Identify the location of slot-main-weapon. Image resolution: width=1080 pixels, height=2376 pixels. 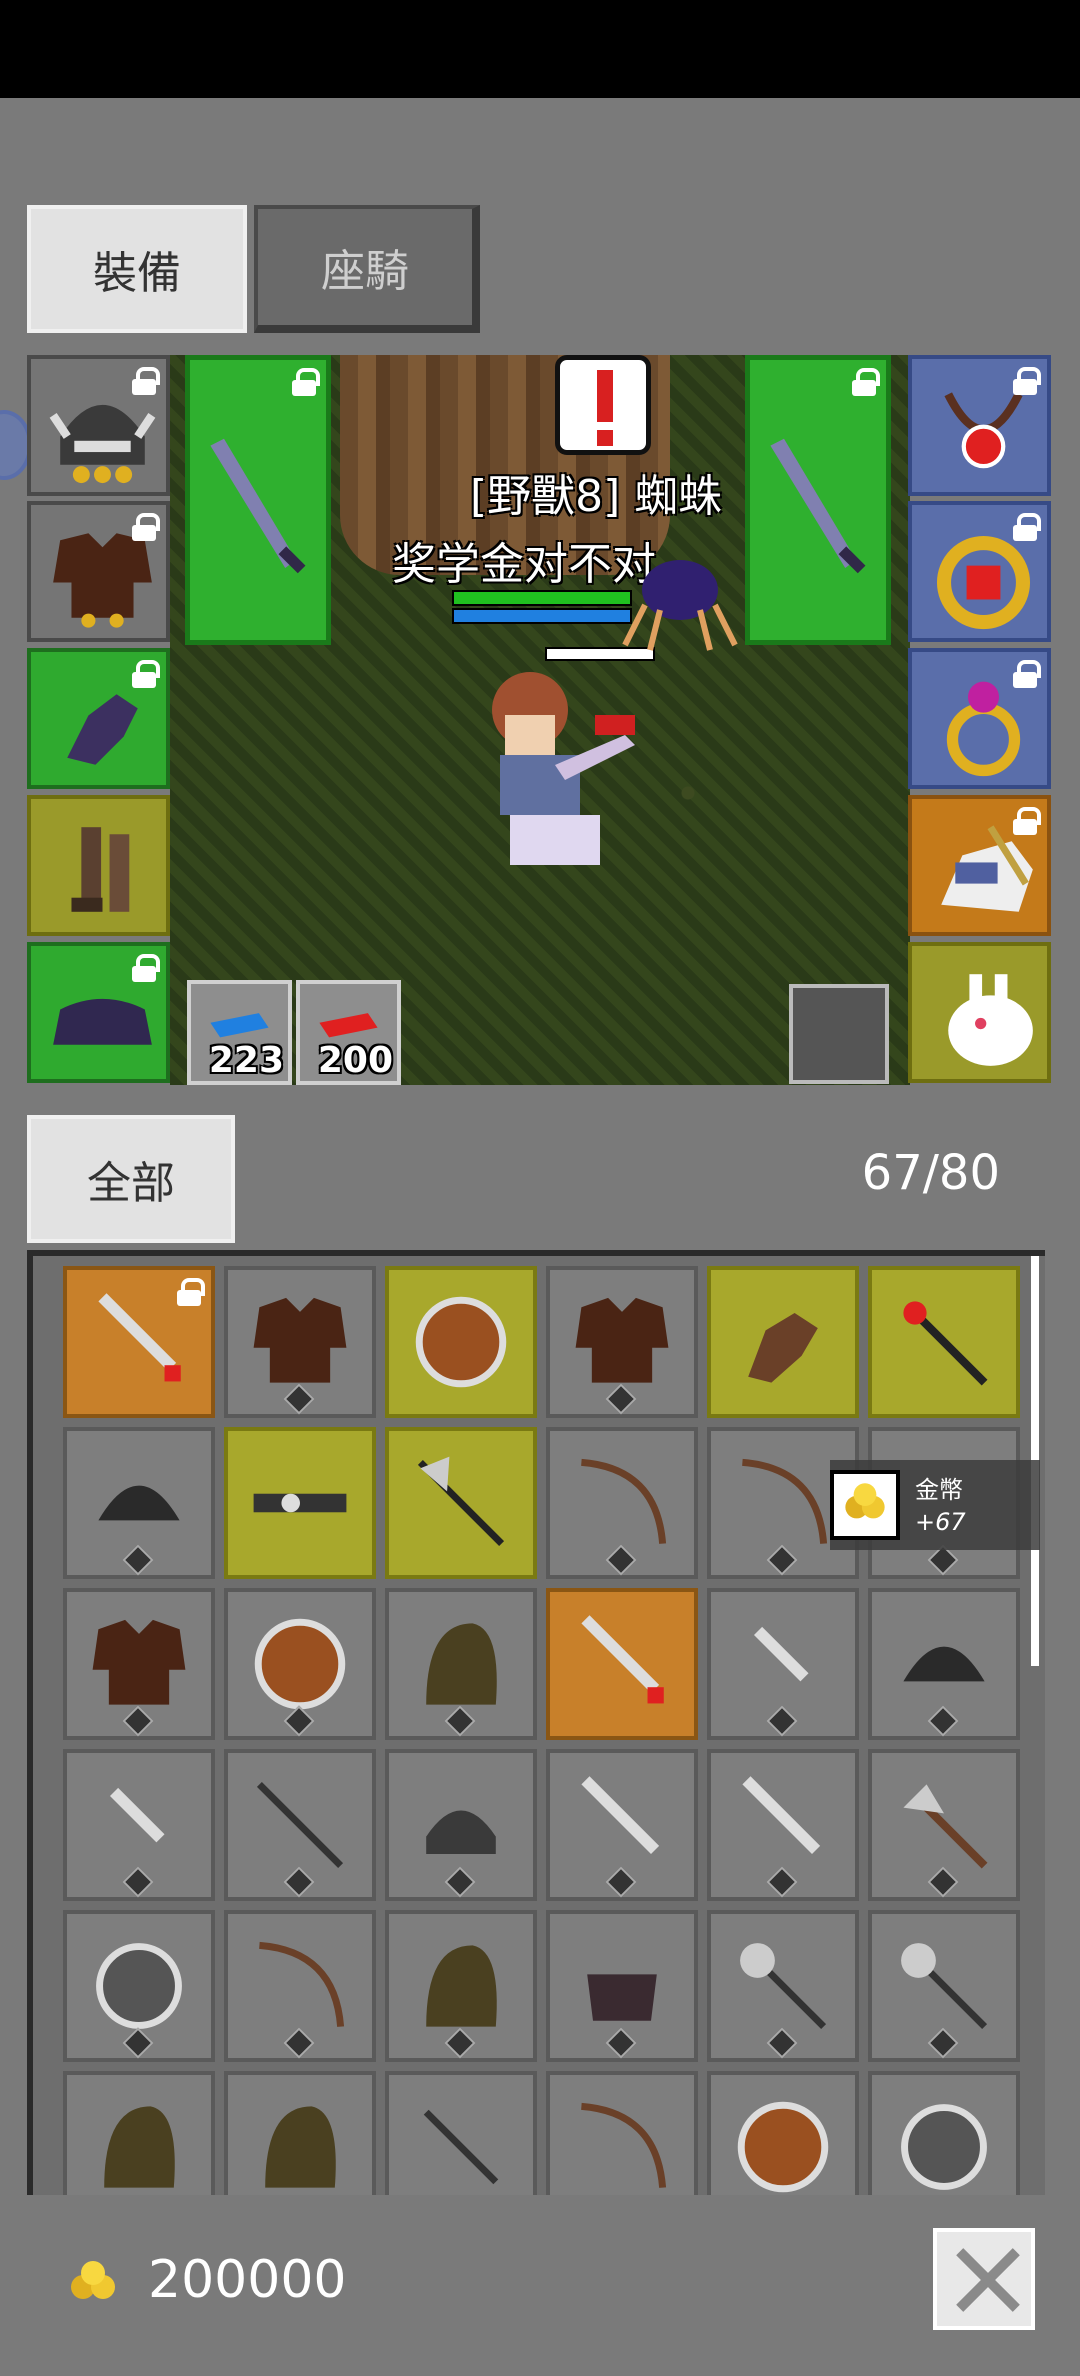
(258, 500).